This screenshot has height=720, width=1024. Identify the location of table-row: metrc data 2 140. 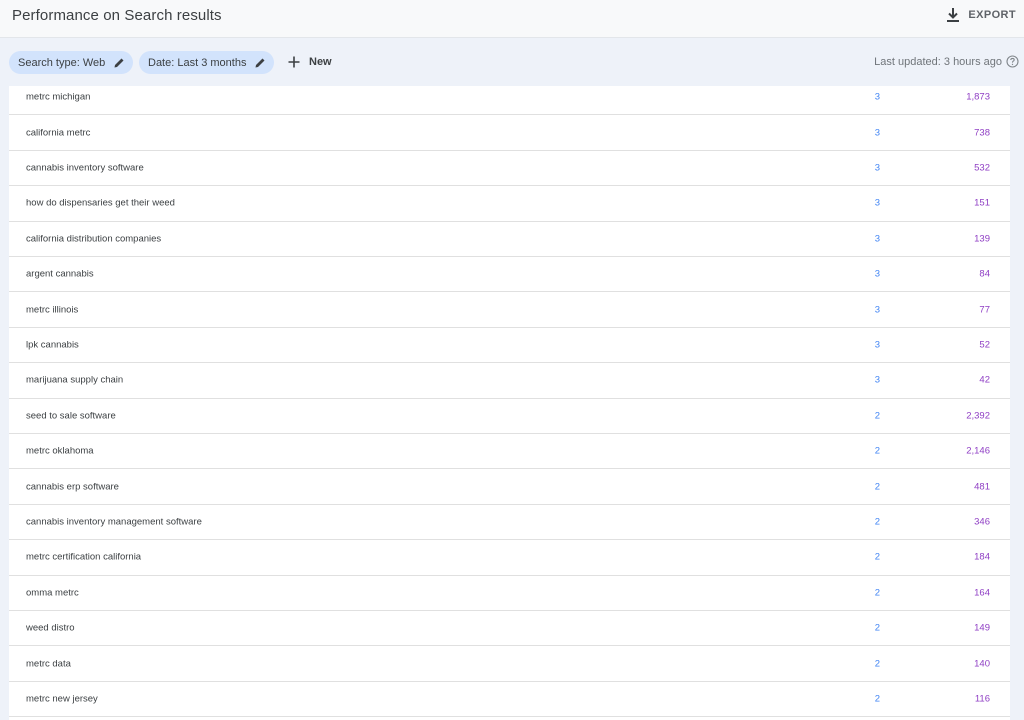
(509, 664).